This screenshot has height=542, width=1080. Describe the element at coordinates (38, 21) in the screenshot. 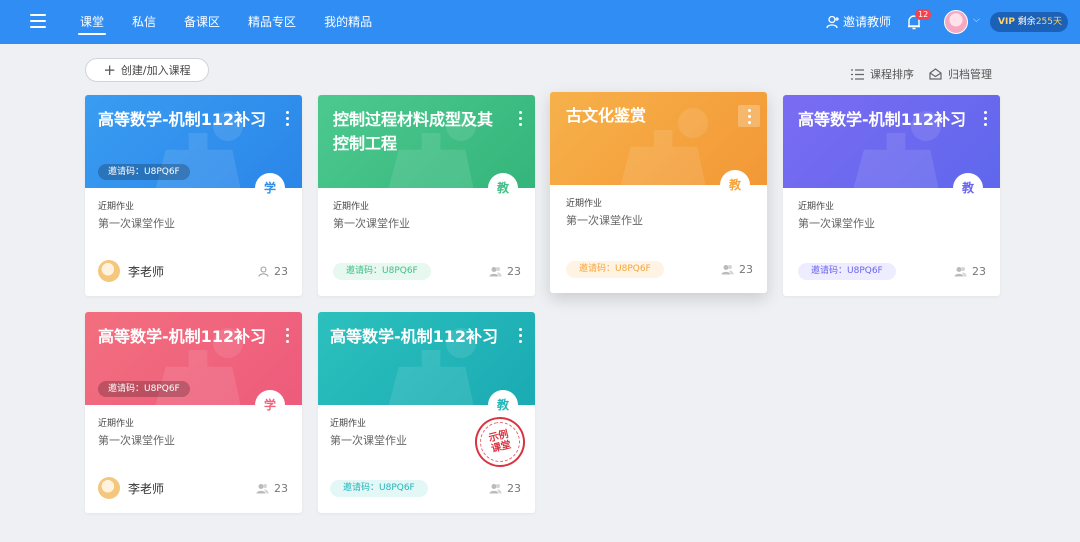

I see `menu-icon` at that location.